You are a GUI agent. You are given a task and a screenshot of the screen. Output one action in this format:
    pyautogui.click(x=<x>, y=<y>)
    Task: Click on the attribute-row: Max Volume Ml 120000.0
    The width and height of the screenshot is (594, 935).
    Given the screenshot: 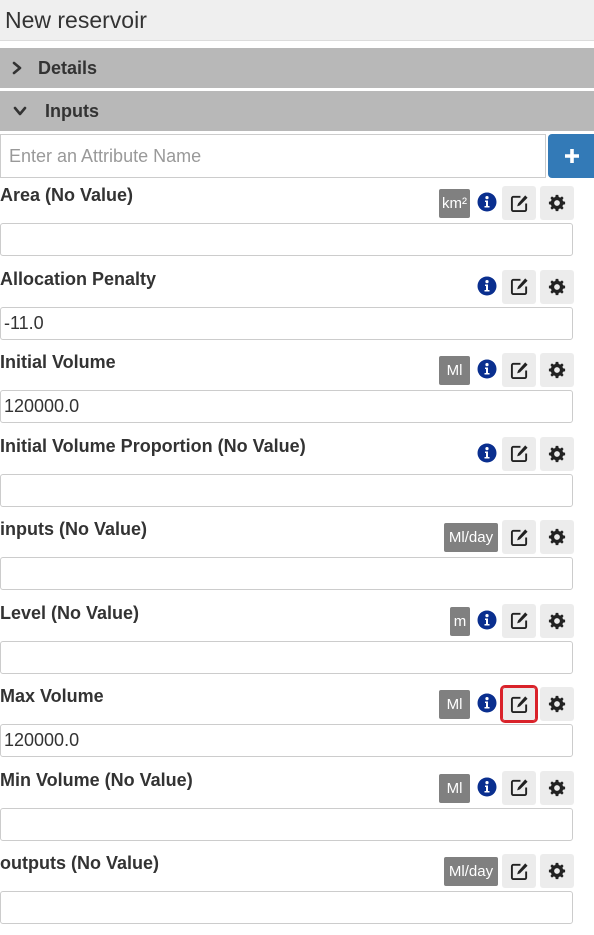 What is the action you would take?
    pyautogui.click(x=297, y=721)
    